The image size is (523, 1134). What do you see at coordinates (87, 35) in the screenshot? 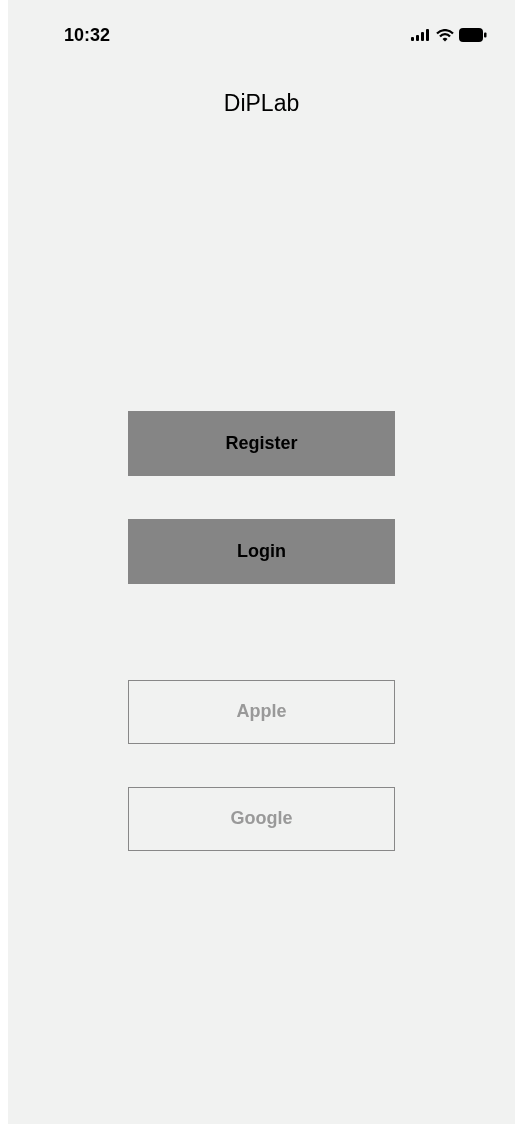
I see `status-time: 10:32` at bounding box center [87, 35].